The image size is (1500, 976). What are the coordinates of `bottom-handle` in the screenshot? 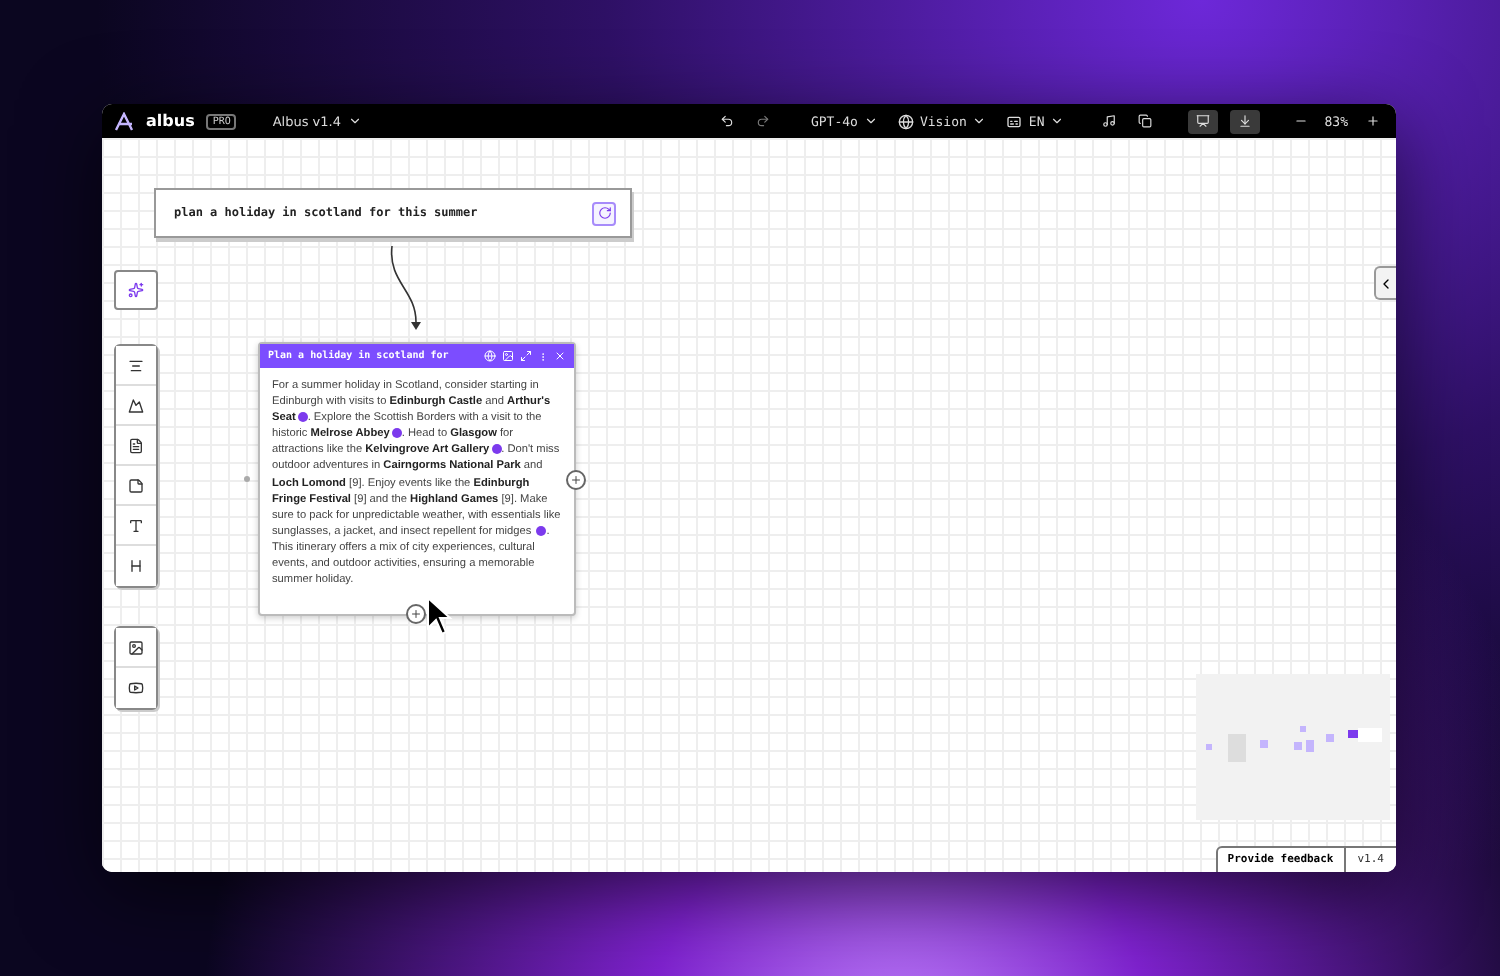 It's located at (416, 614).